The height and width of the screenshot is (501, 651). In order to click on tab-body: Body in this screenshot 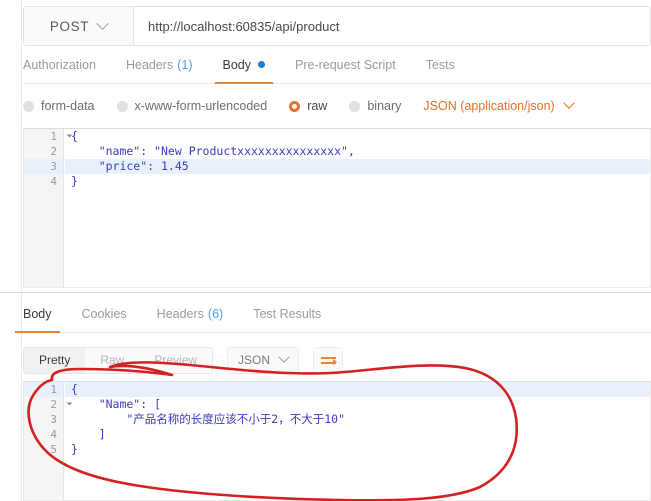, I will do `click(243, 68)`.